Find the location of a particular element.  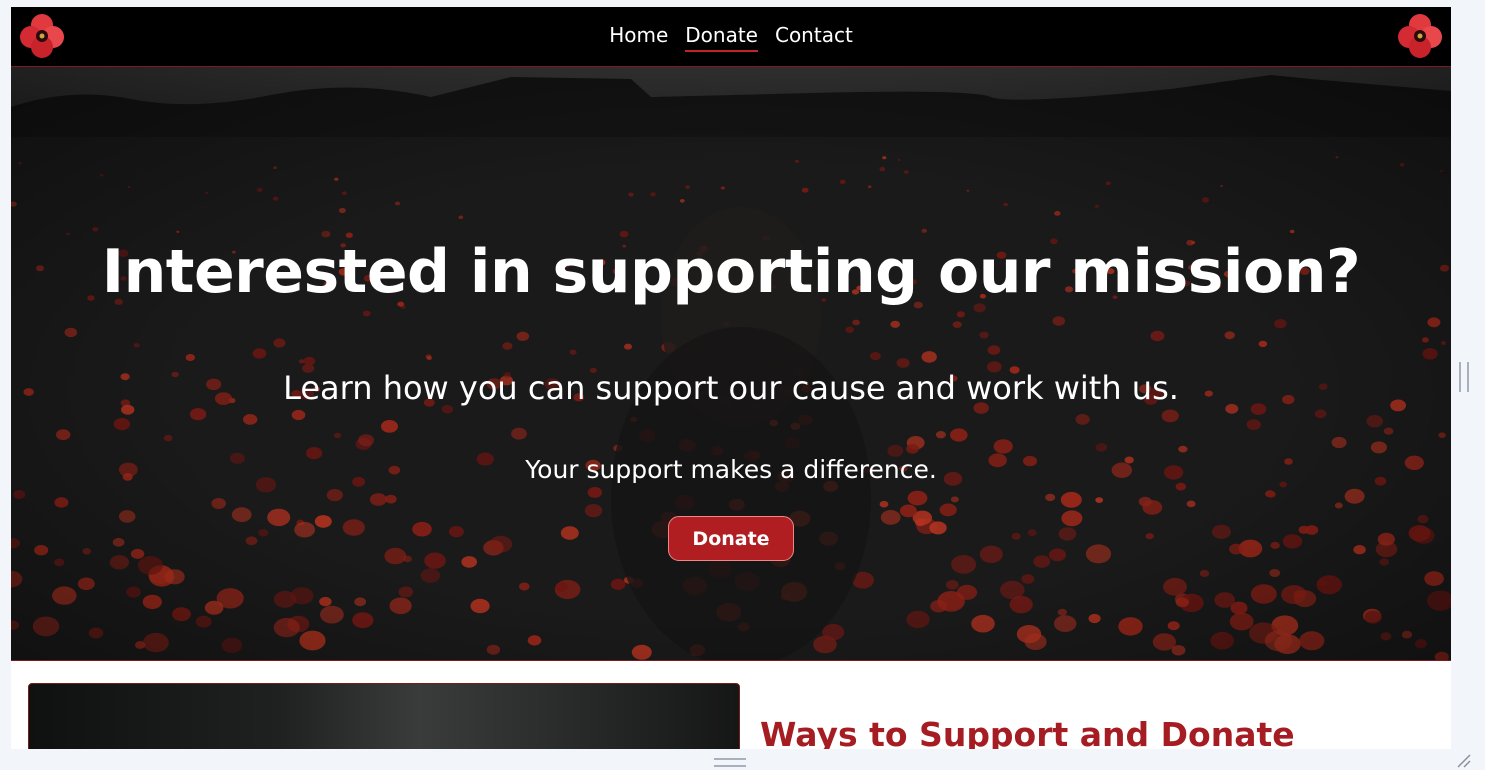

nav-links: Home Donate Contact is located at coordinates (731, 37).